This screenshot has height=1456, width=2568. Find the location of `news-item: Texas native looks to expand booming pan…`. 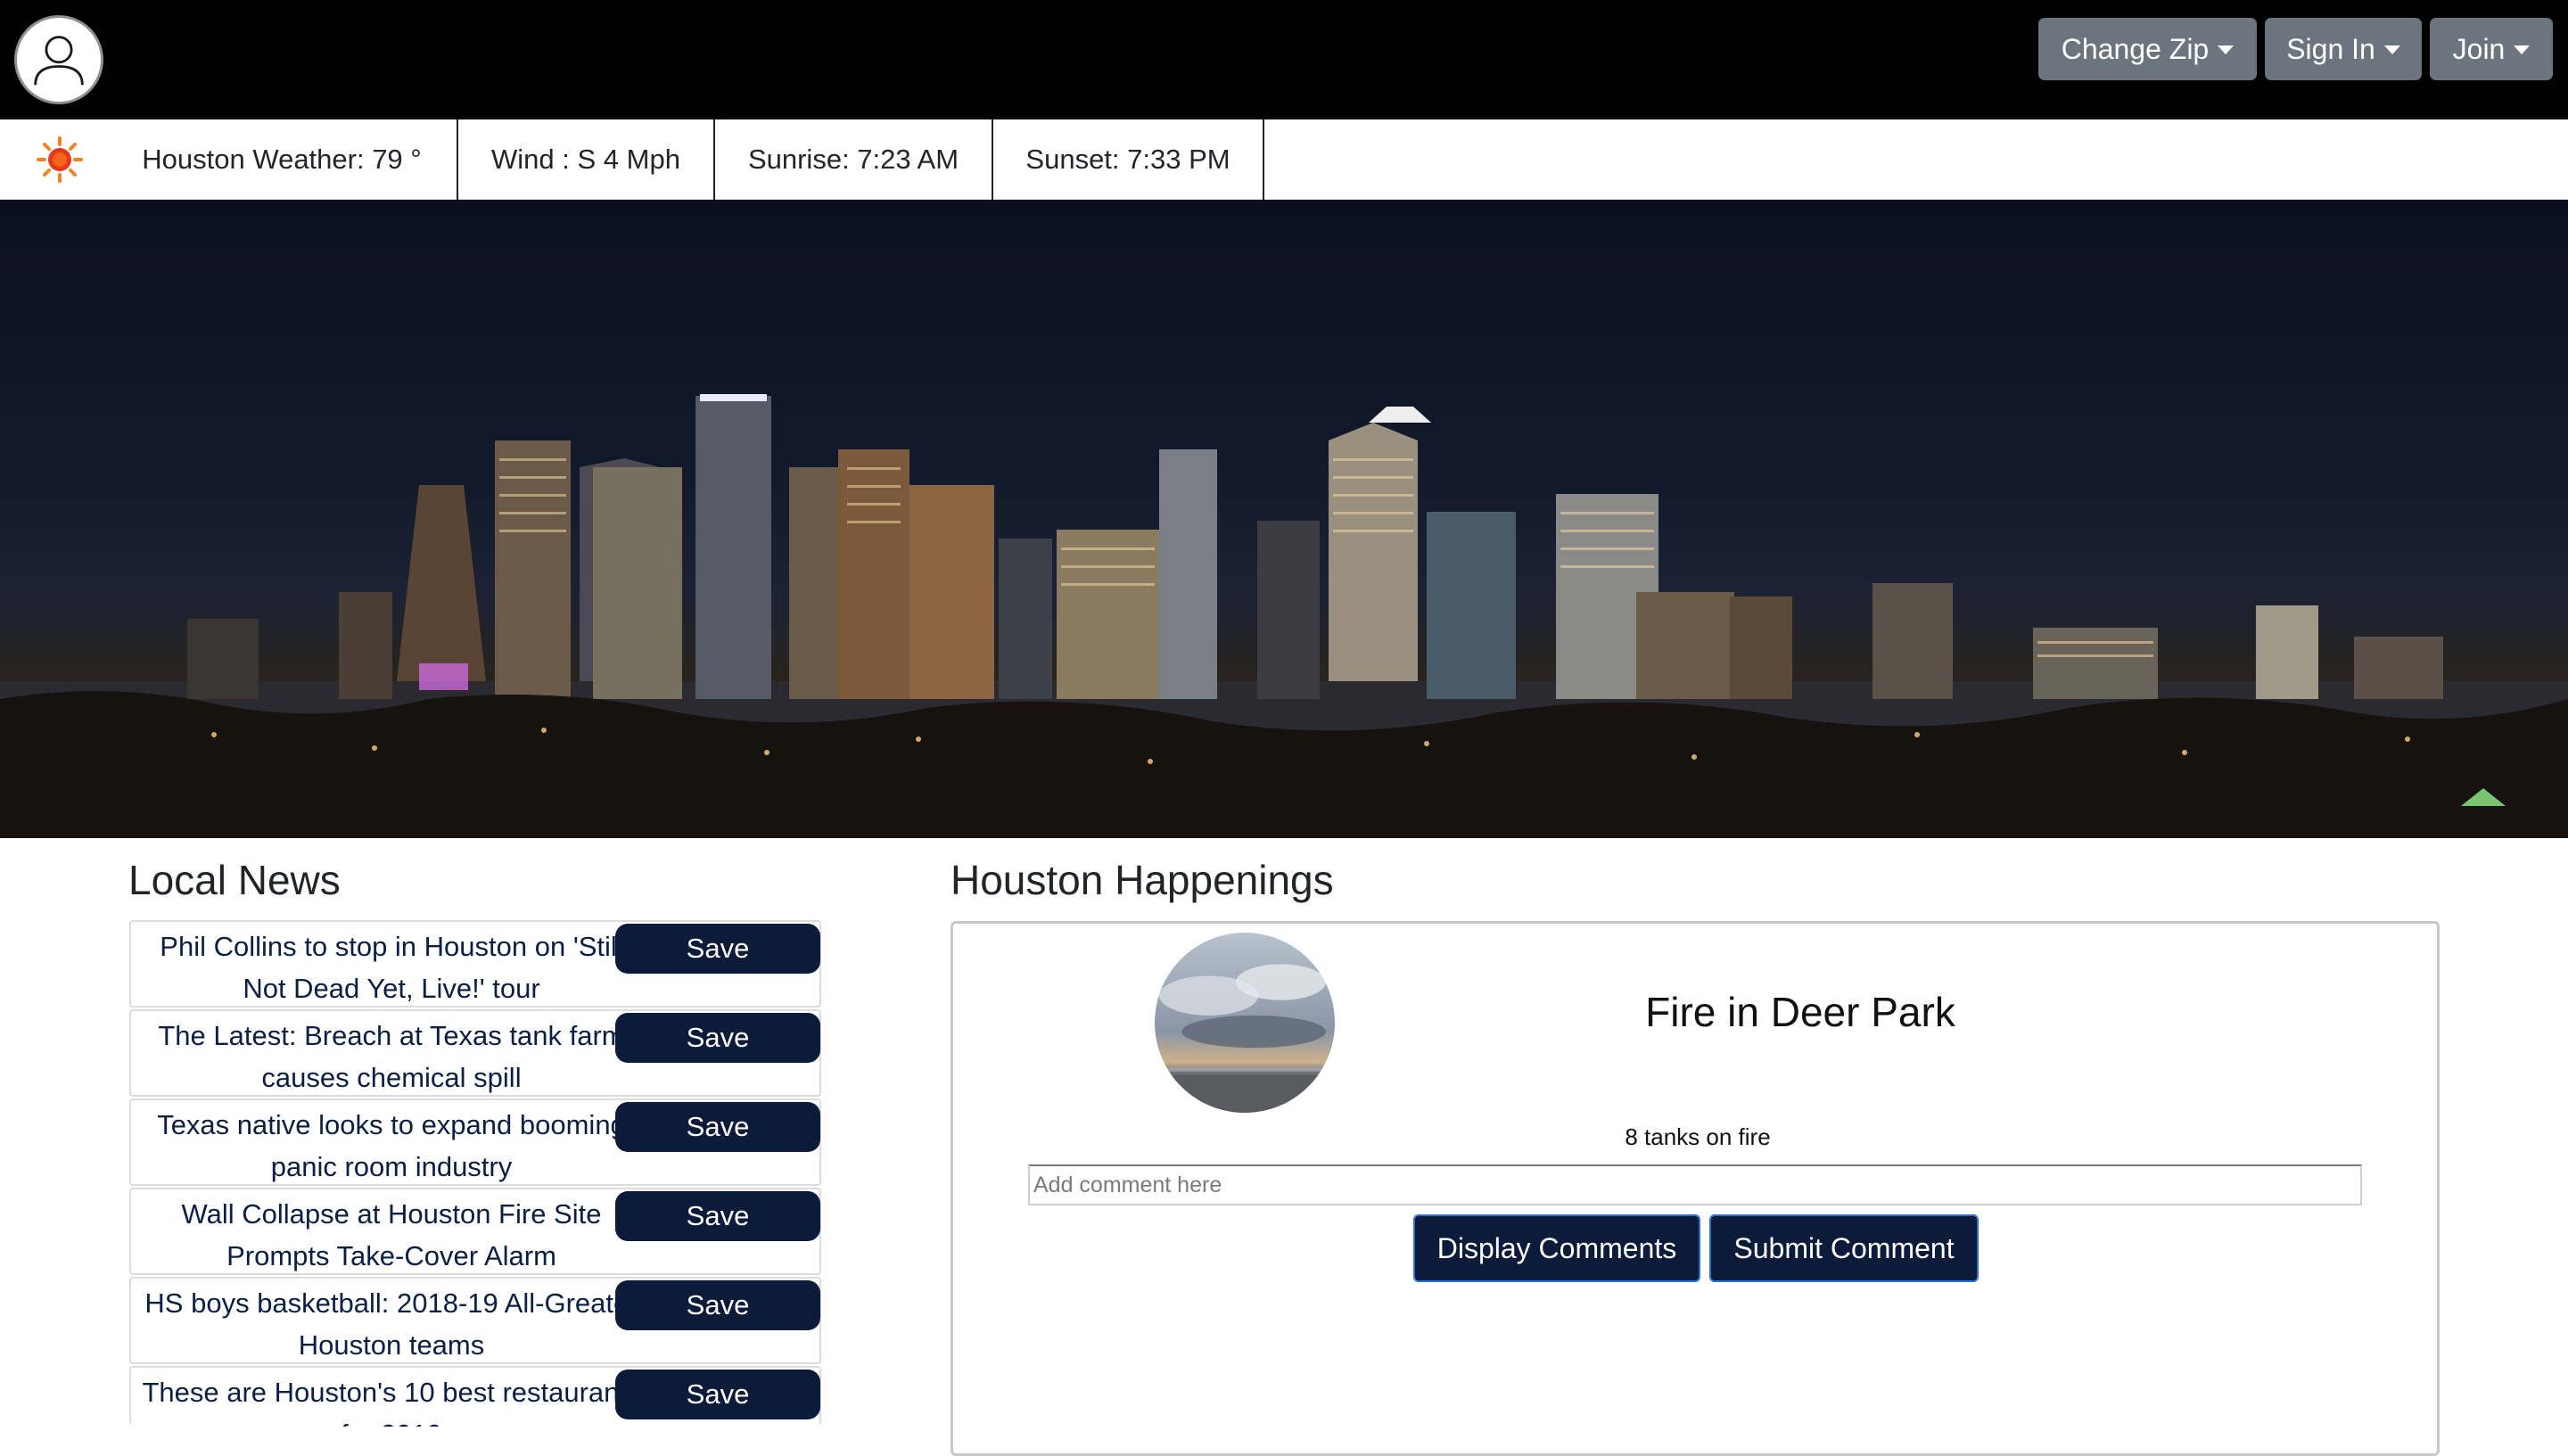

news-item: Texas native looks to expand booming pan… is located at coordinates (475, 1142).